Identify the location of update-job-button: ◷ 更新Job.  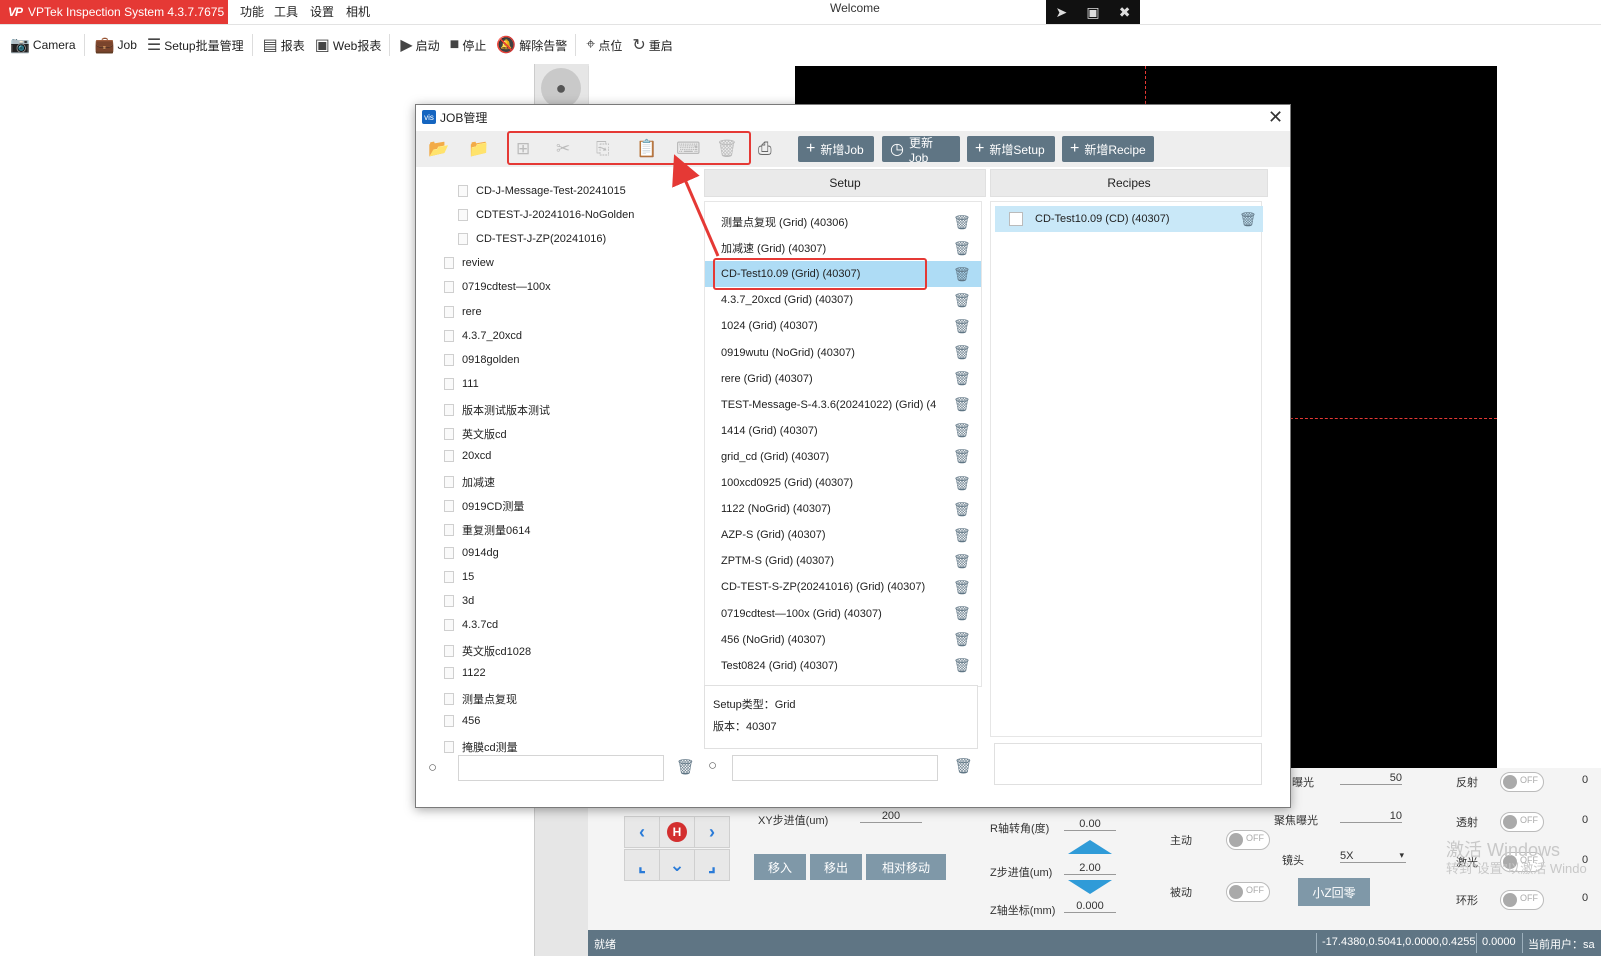
(921, 150).